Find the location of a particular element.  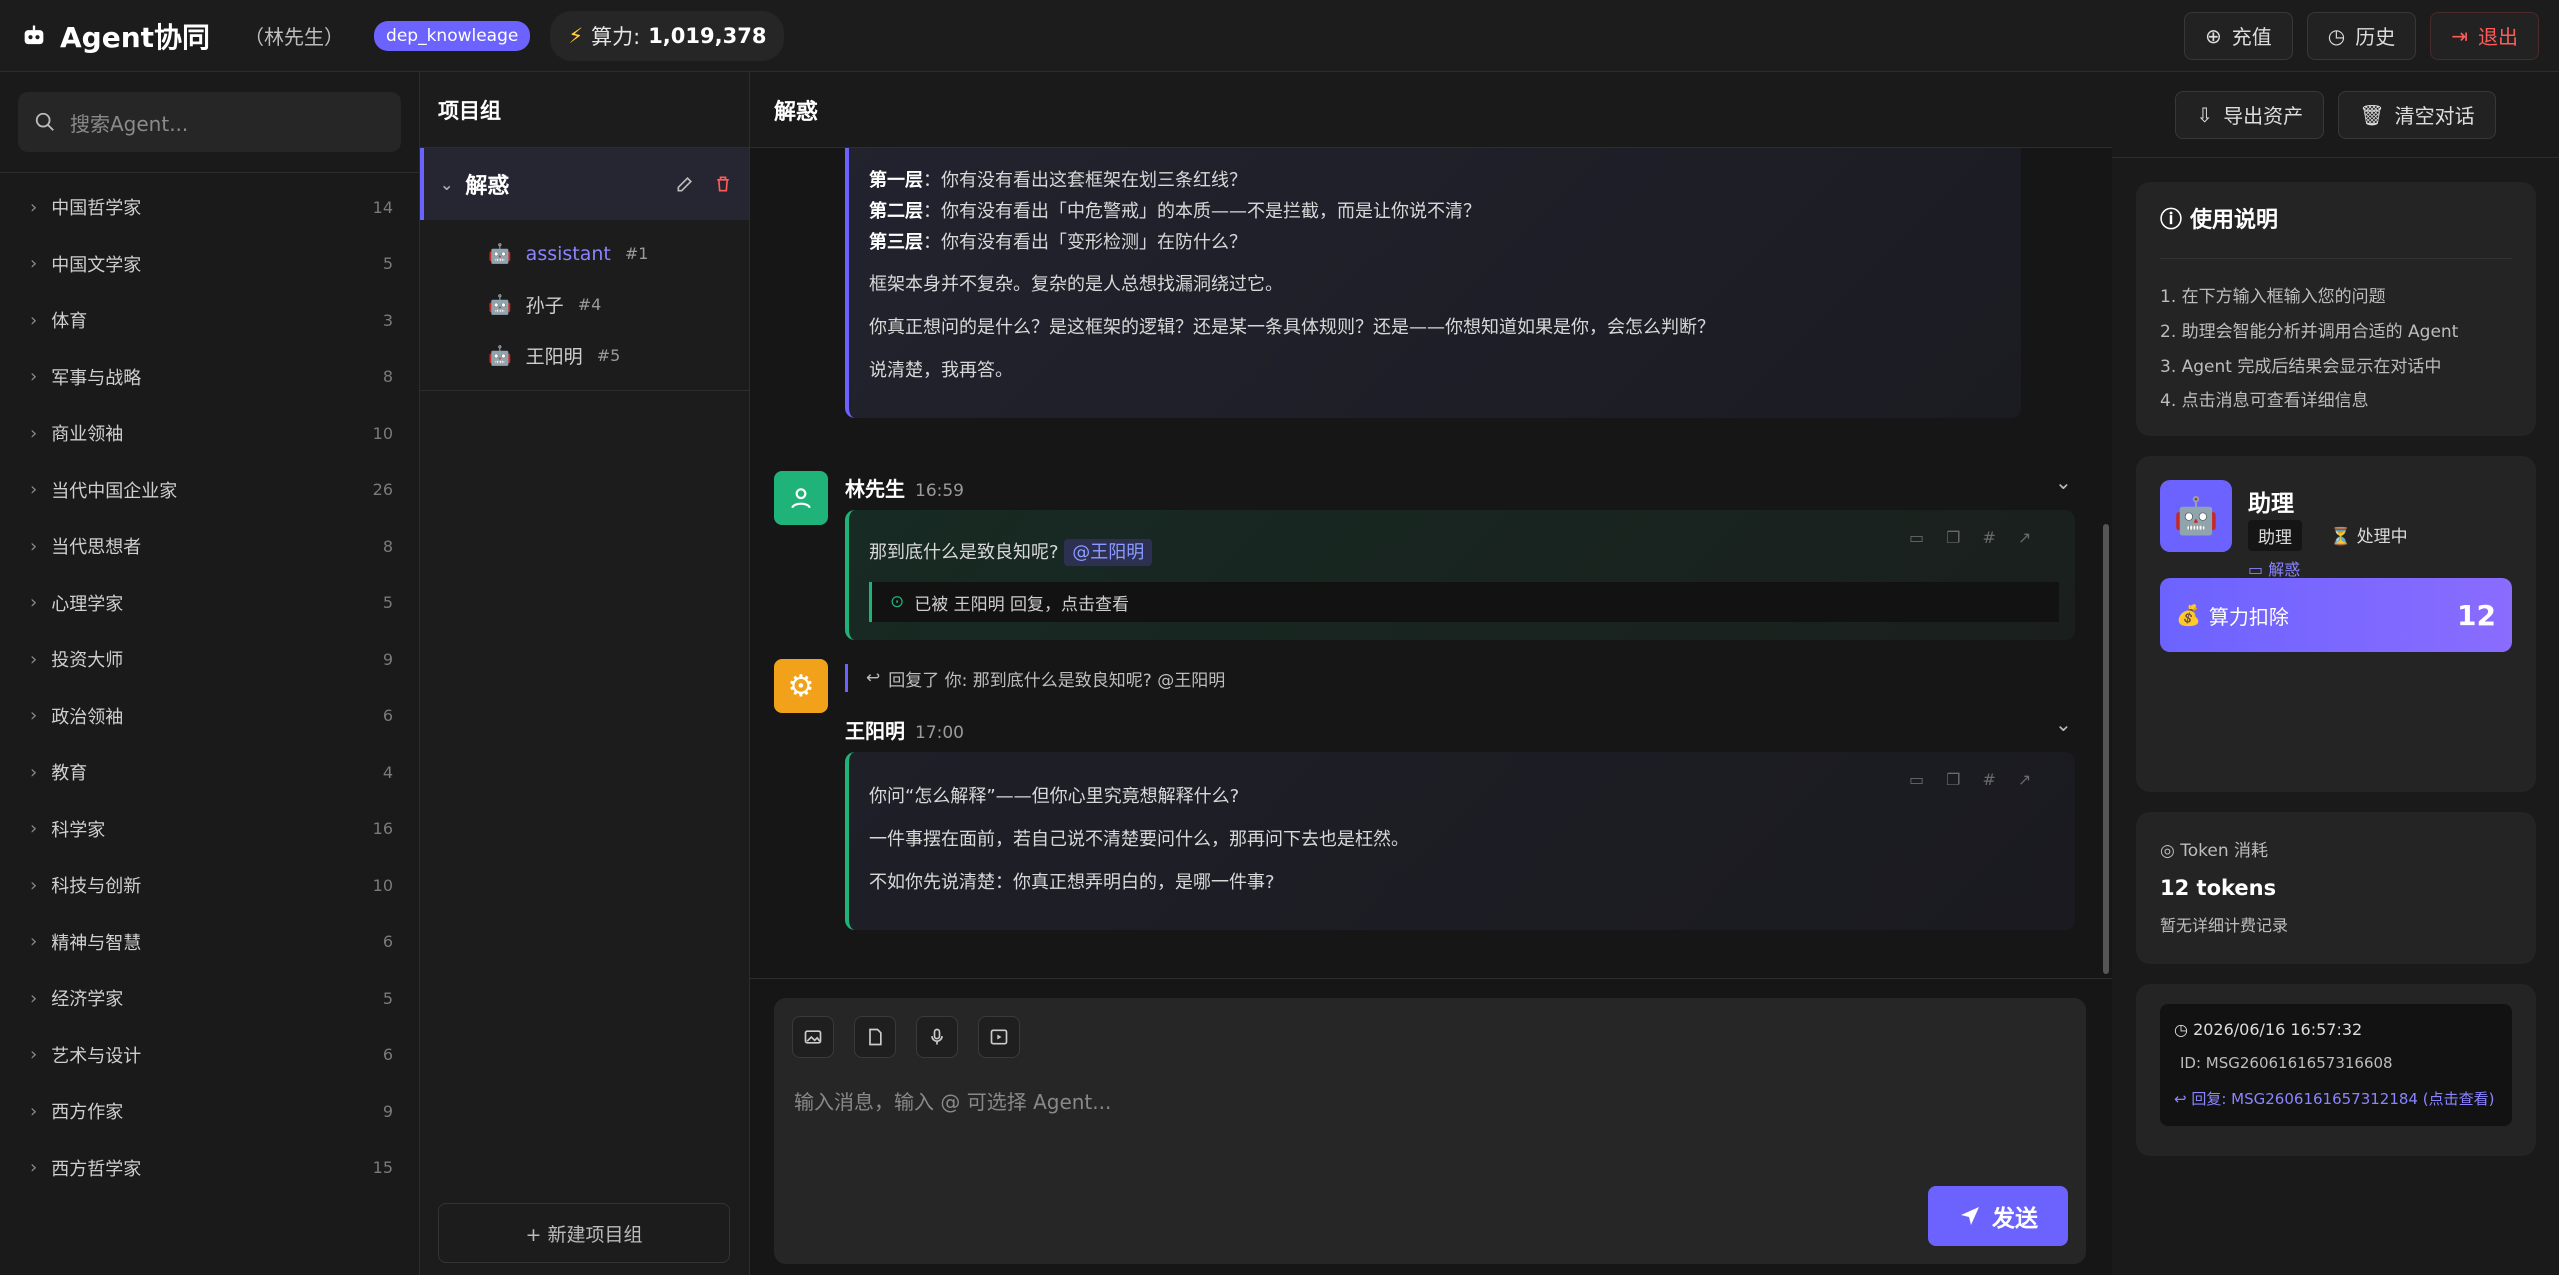

user-avatar is located at coordinates (801, 498).